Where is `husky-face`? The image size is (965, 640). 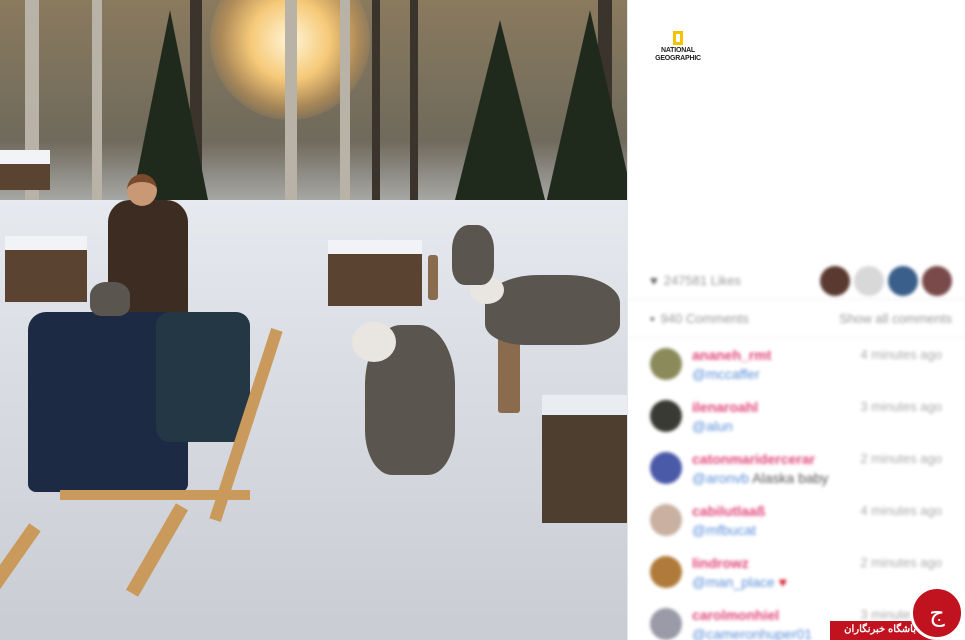
husky-face is located at coordinates (374, 342).